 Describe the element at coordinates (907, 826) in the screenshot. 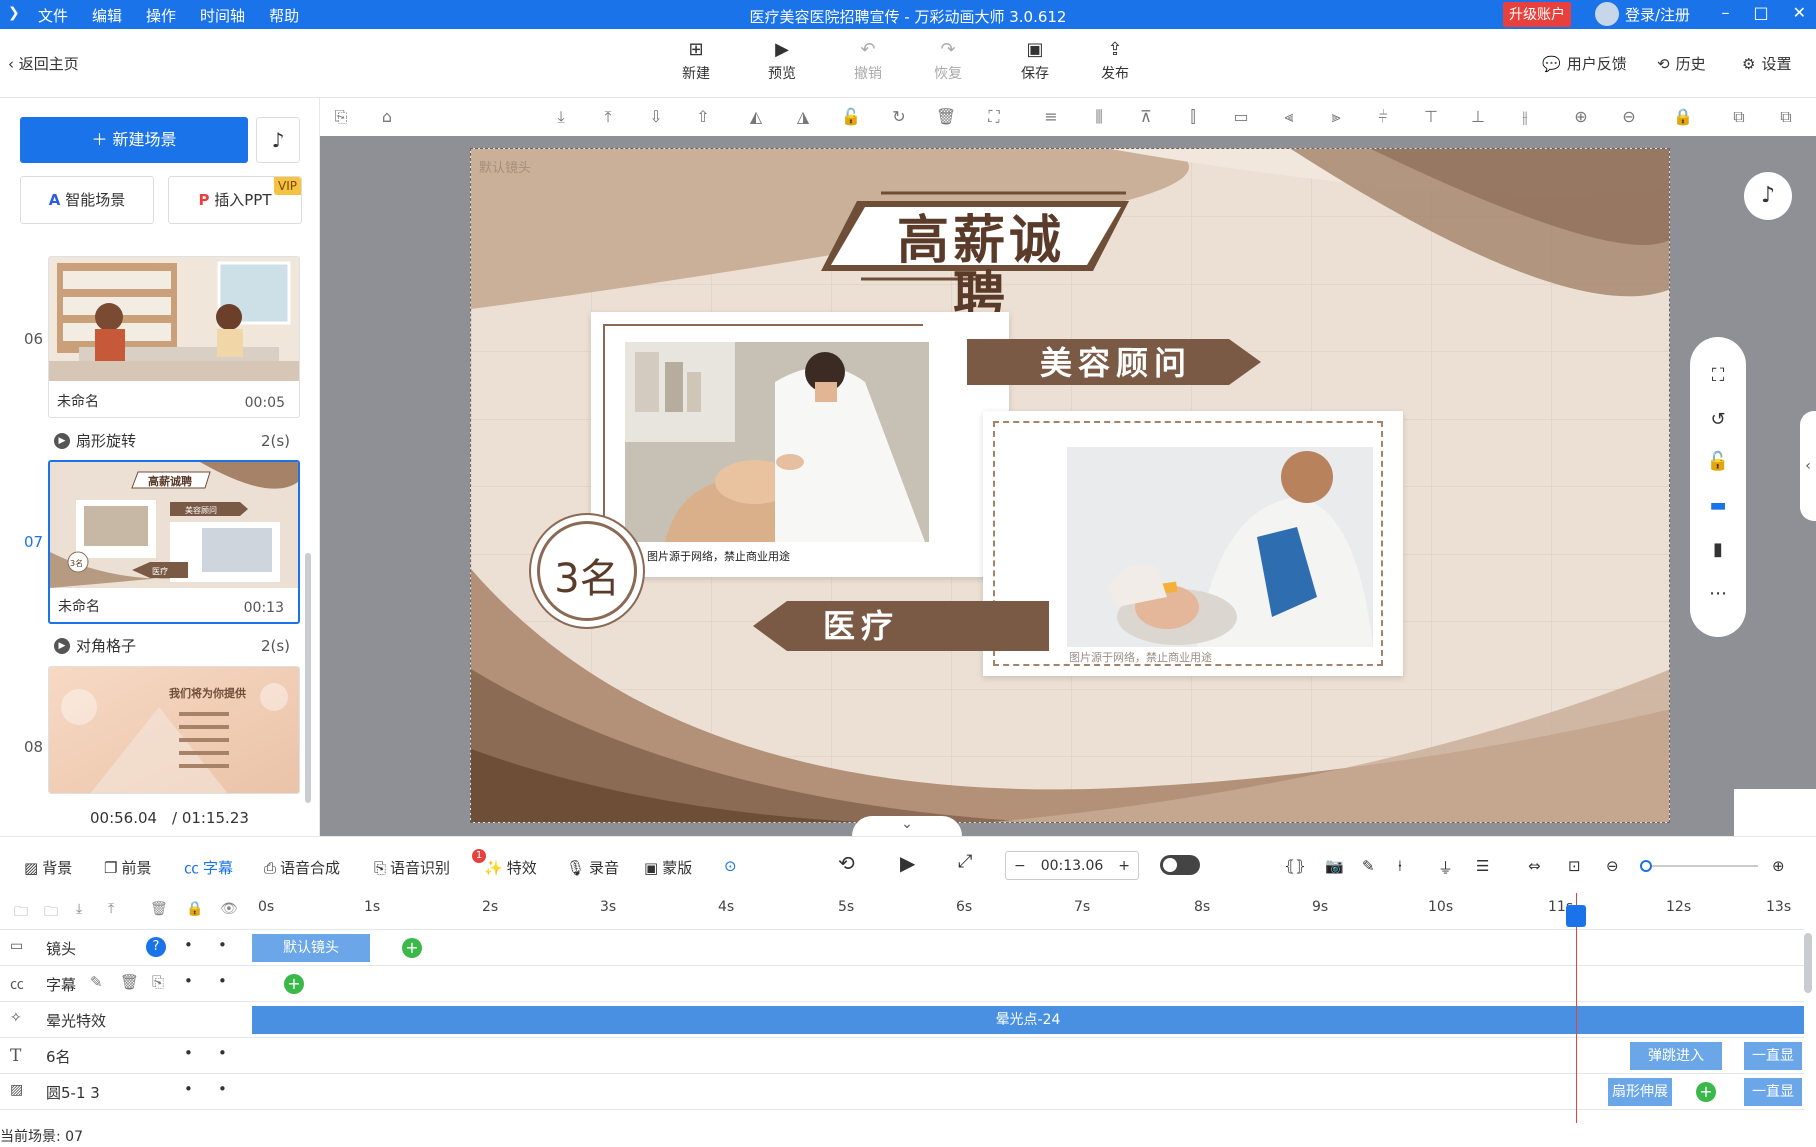

I see `collapse-stage-button: ⌄` at that location.